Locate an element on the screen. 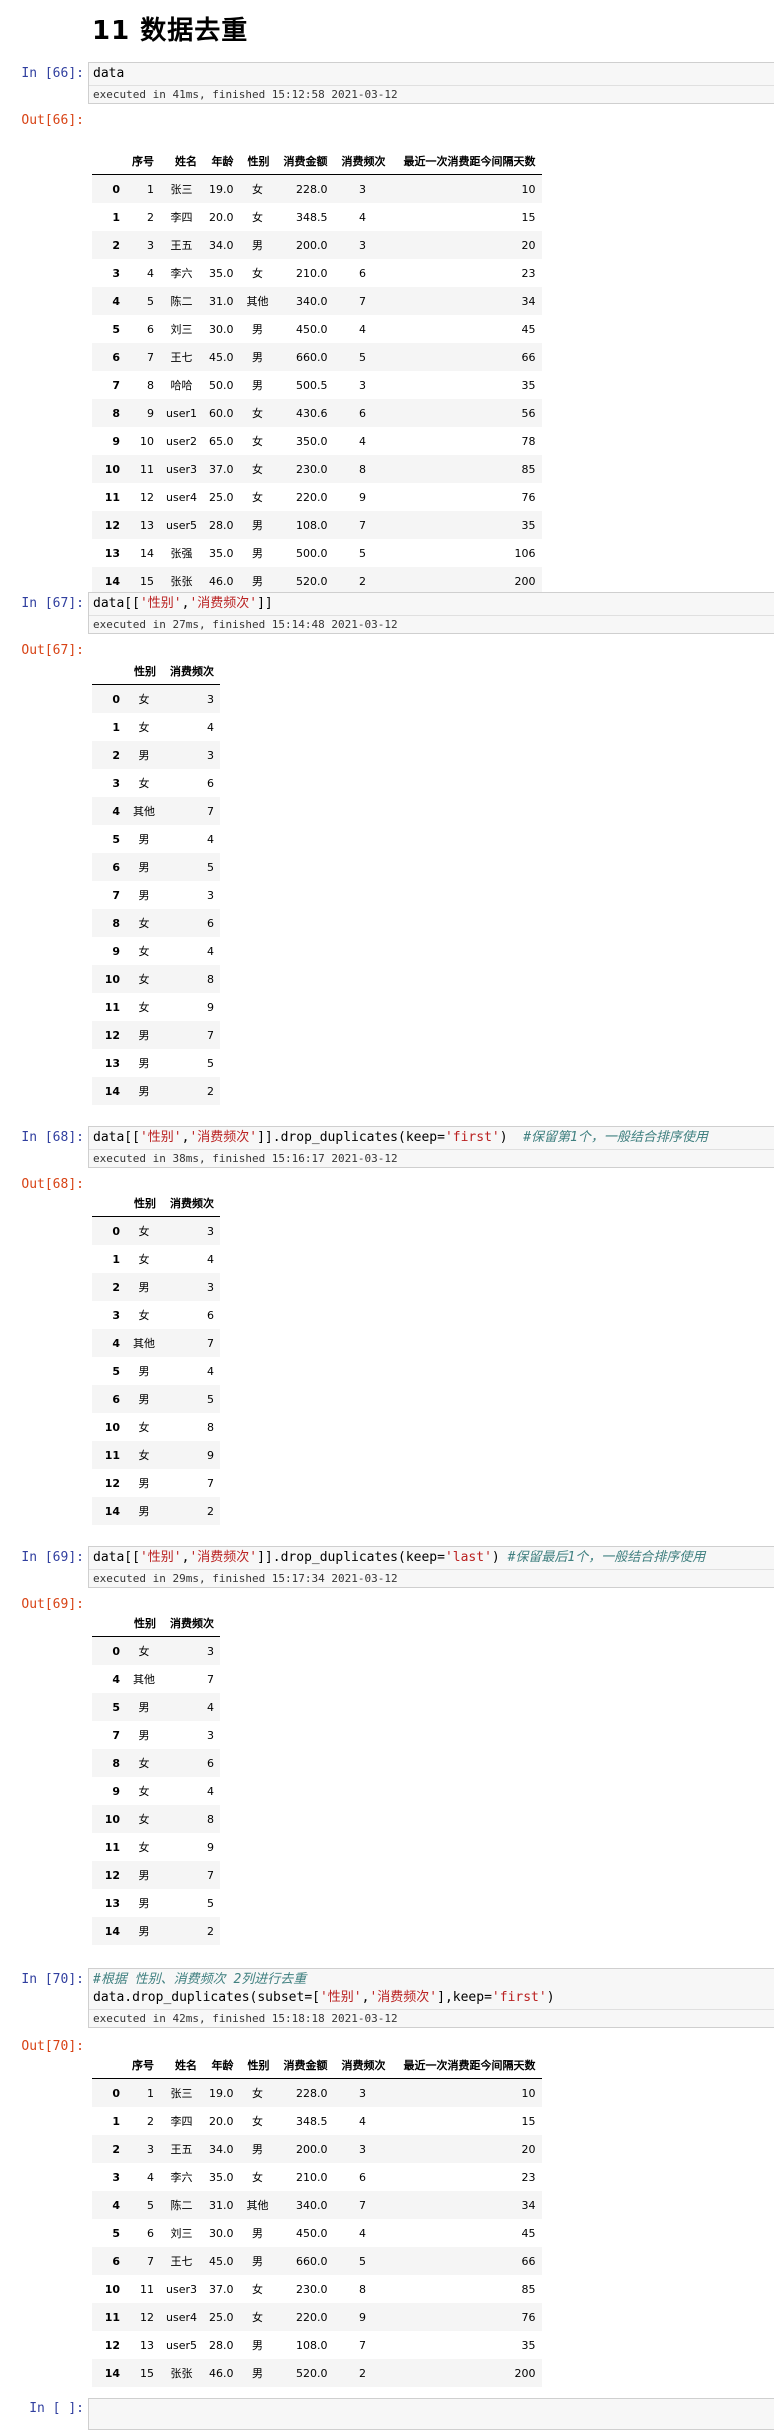 The height and width of the screenshot is (2430, 774). table-cell: 张三 is located at coordinates (181, 2093).